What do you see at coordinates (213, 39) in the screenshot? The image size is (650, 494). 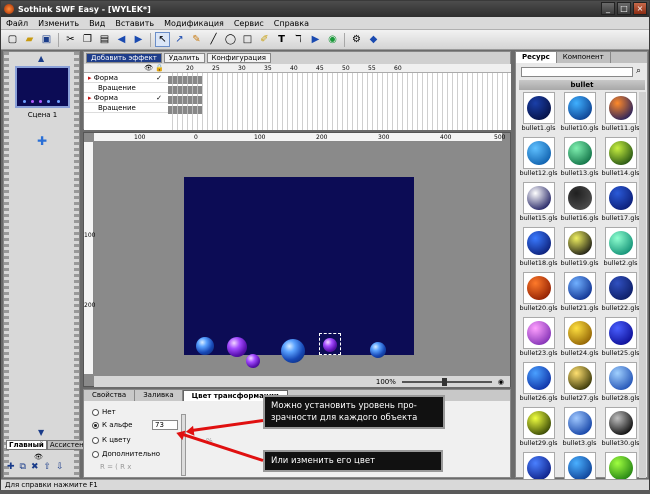 I see `line-icon: ╱` at bounding box center [213, 39].